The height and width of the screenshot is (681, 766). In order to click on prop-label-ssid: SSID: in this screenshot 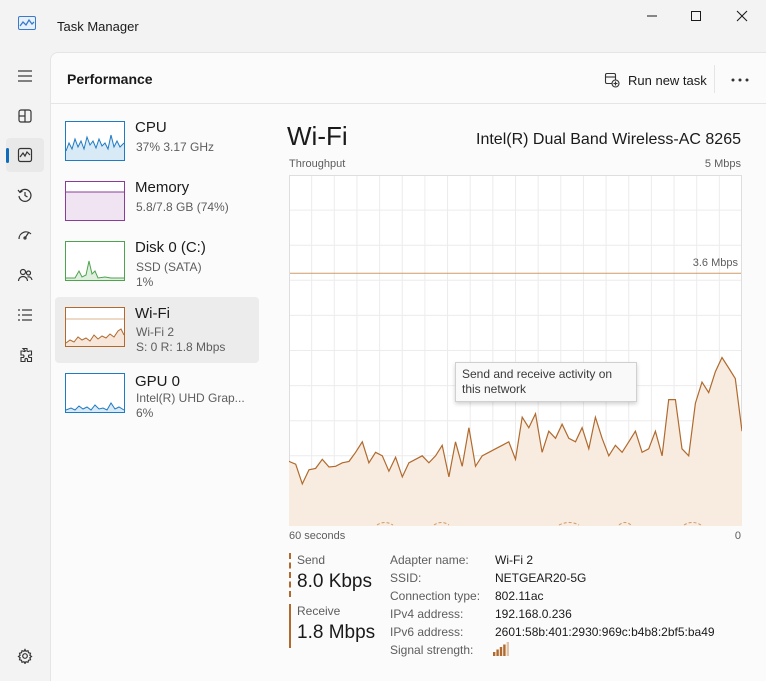, I will do `click(406, 578)`.